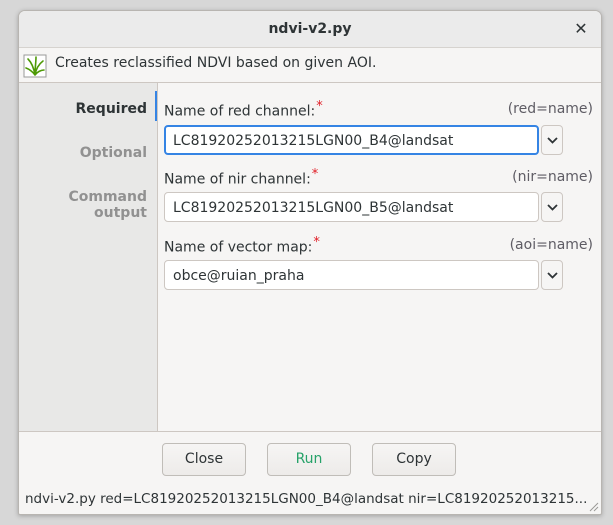 Image resolution: width=613 pixels, height=525 pixels. Describe the element at coordinates (237, 179) in the screenshot. I see `nir-channel-label-text: Name of nir channel:` at that location.